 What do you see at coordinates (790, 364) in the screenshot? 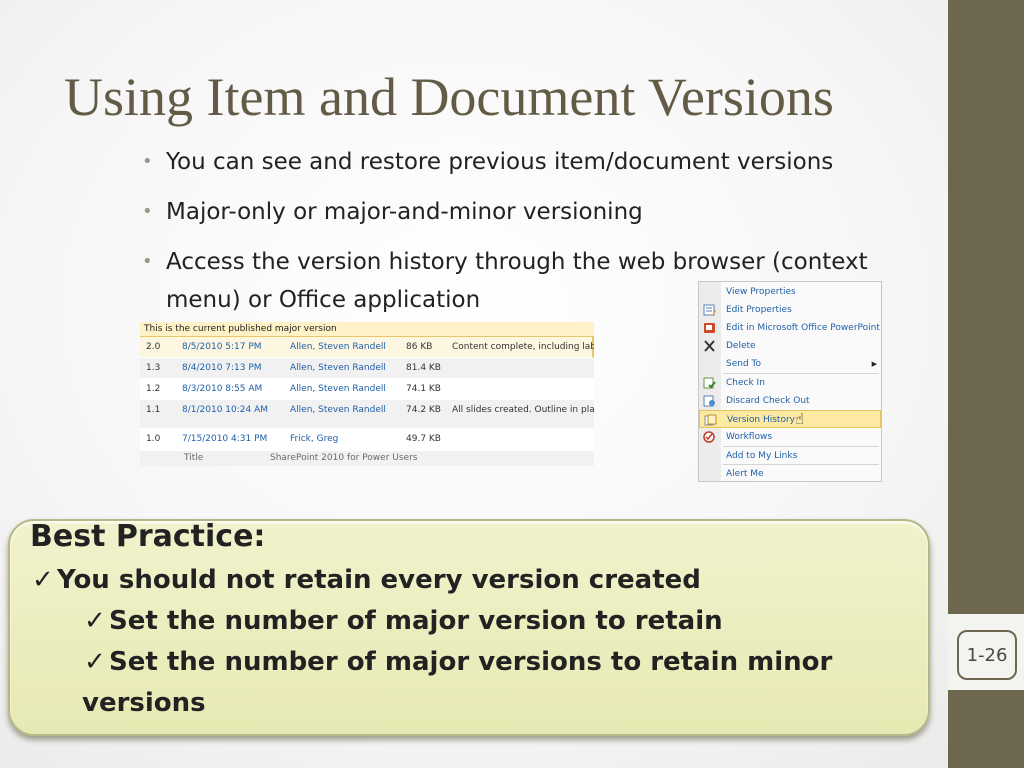
I see `menu-item-send-to: Send To ▶` at bounding box center [790, 364].